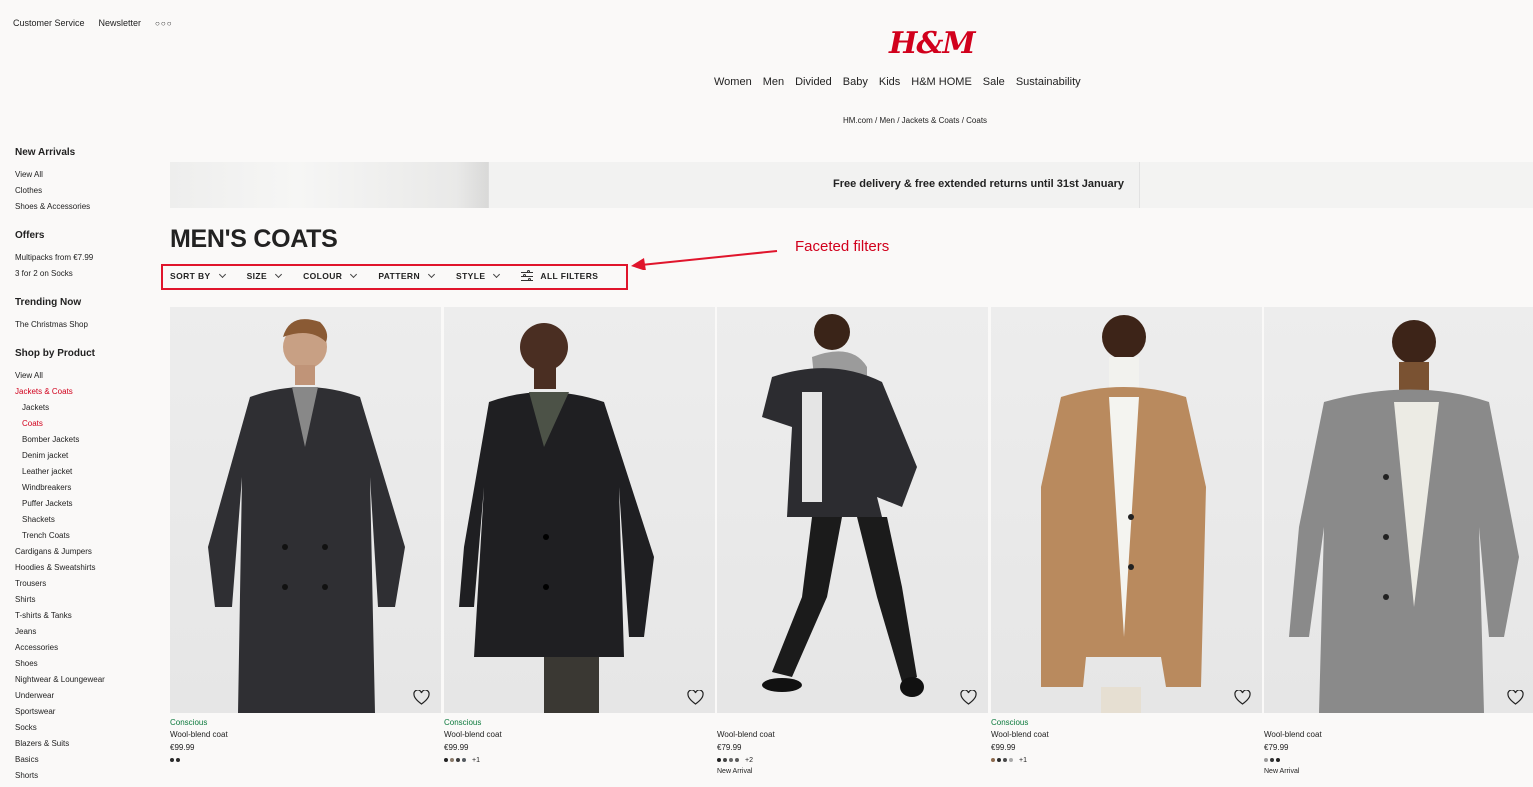  Describe the element at coordinates (915, 120) in the screenshot. I see `breadcrumb: HM.com / Men / Jackets & Coats / Coats` at that location.